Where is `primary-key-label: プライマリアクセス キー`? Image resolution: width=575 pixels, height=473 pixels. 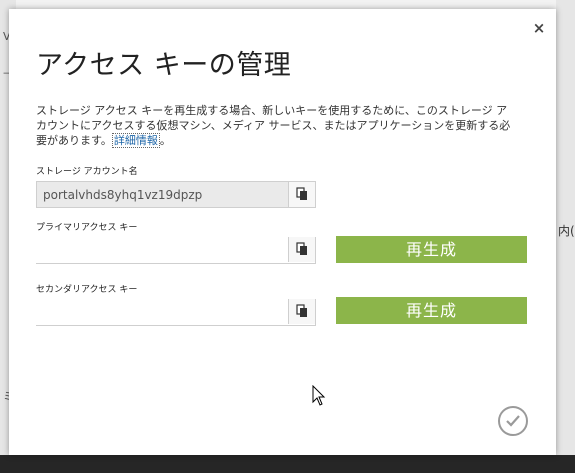
primary-key-label: プライマリアクセス キー is located at coordinates (87, 228).